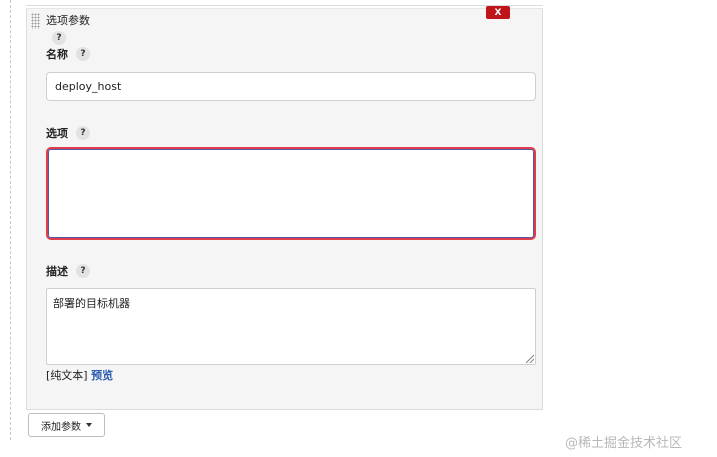 The height and width of the screenshot is (457, 717). What do you see at coordinates (284, 5) in the screenshot?
I see `top-divider` at bounding box center [284, 5].